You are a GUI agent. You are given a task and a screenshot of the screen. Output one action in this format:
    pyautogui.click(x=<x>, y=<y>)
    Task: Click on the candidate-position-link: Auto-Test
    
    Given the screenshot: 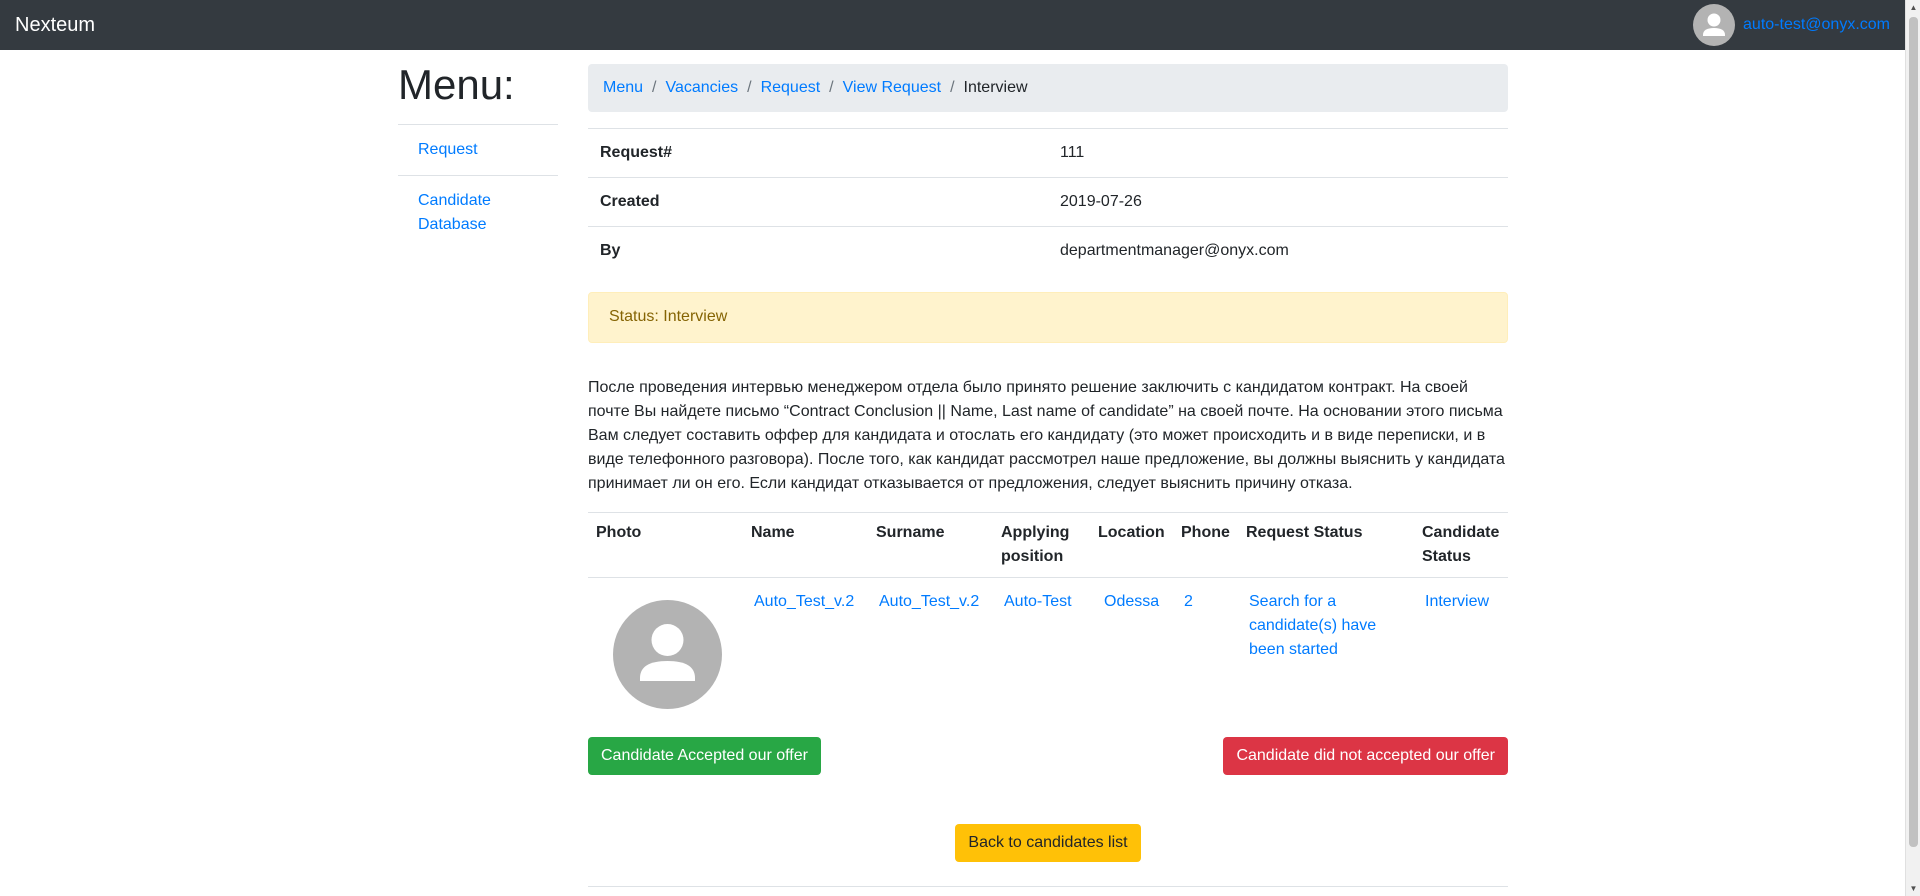 What is the action you would take?
    pyautogui.click(x=1038, y=601)
    